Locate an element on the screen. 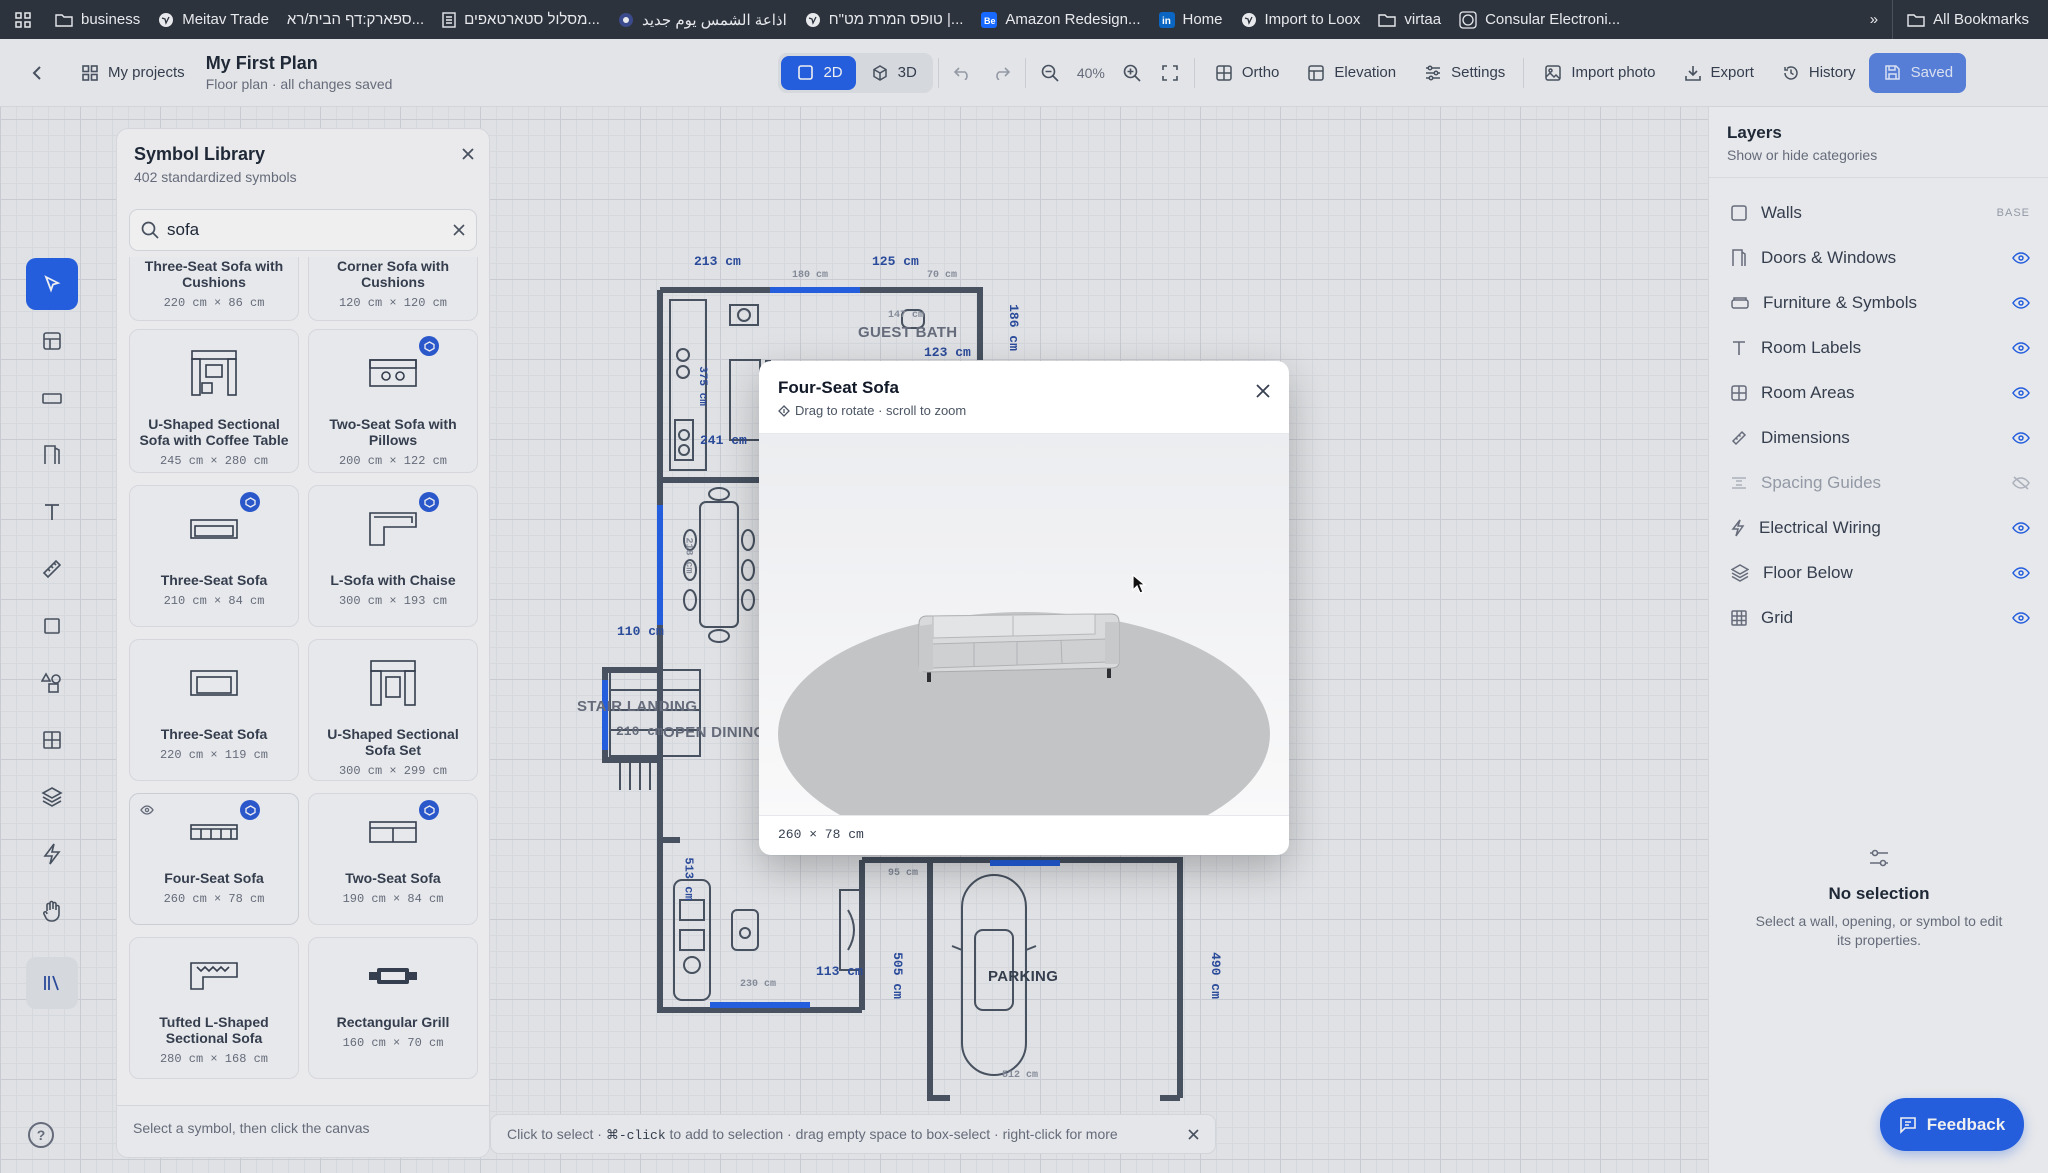  window-tool-button is located at coordinates (52, 740).